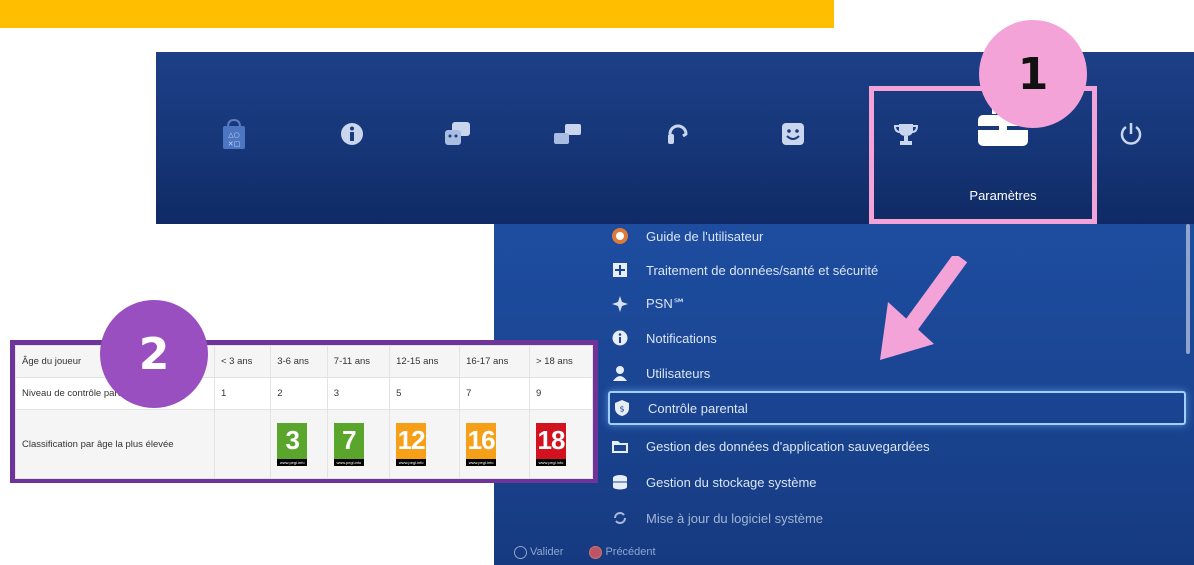 The image size is (1194, 565). What do you see at coordinates (678, 373) in the screenshot?
I see `settings-item-label: Utilisateurs` at bounding box center [678, 373].